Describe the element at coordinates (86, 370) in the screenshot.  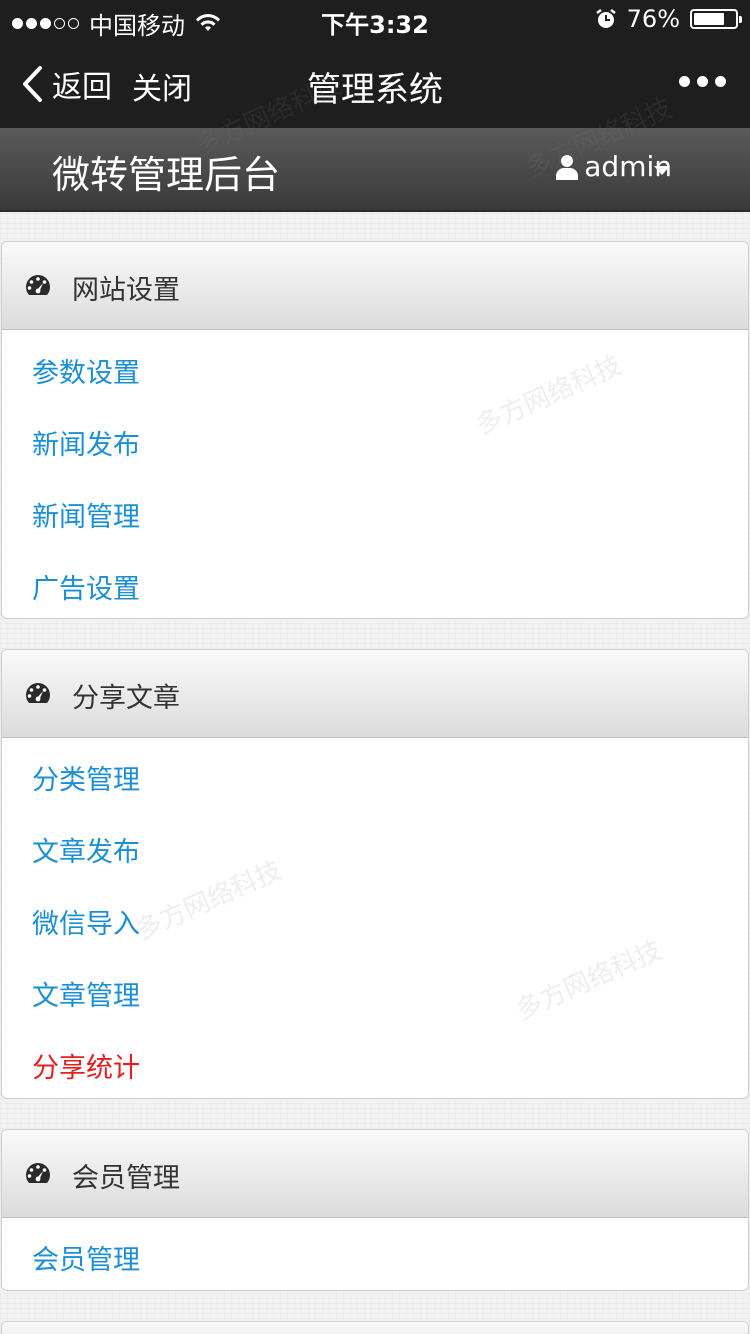
I see `menu-item-param-settings: 参数设置` at that location.